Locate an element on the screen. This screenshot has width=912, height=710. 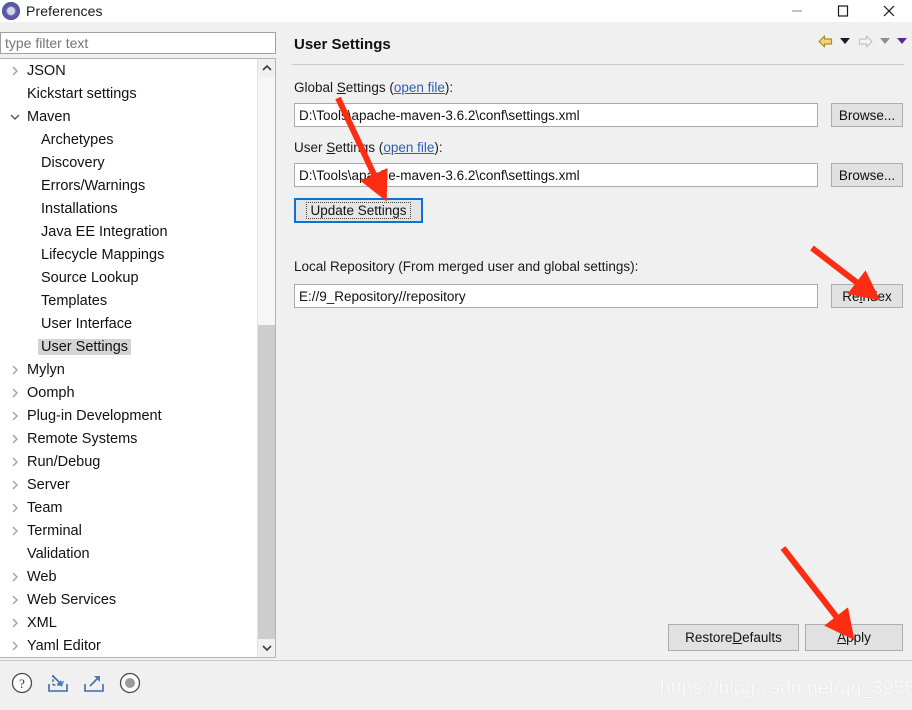
user-settings-label-end: ): is located at coordinates (438, 147).